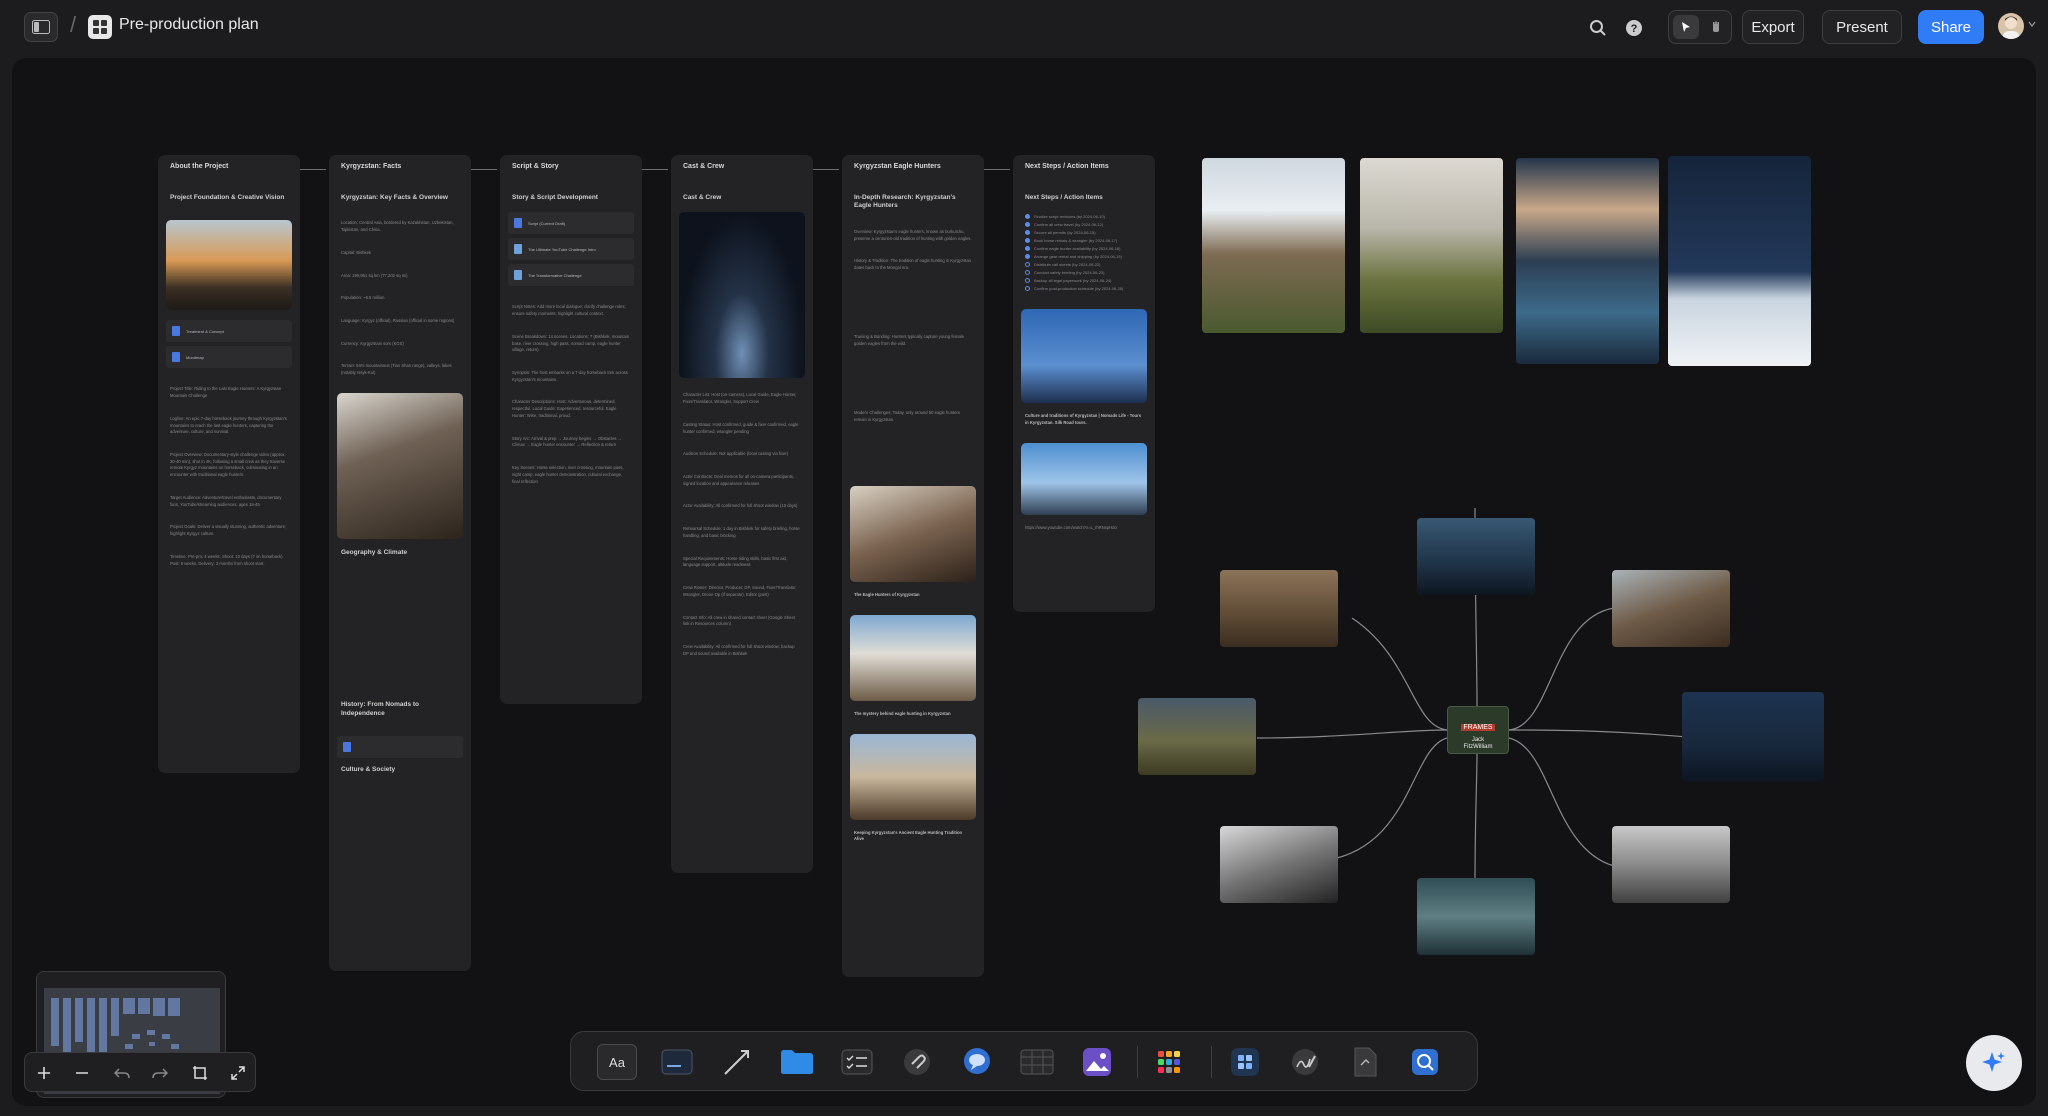  I want to click on undo-button, so click(122, 1073).